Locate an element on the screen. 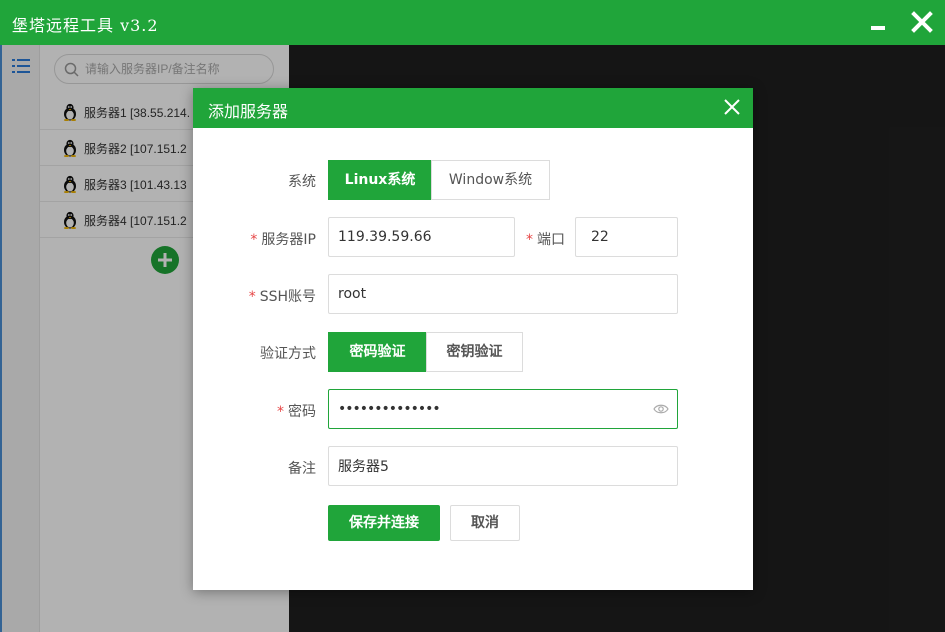  ssh-account-input is located at coordinates (503, 294).